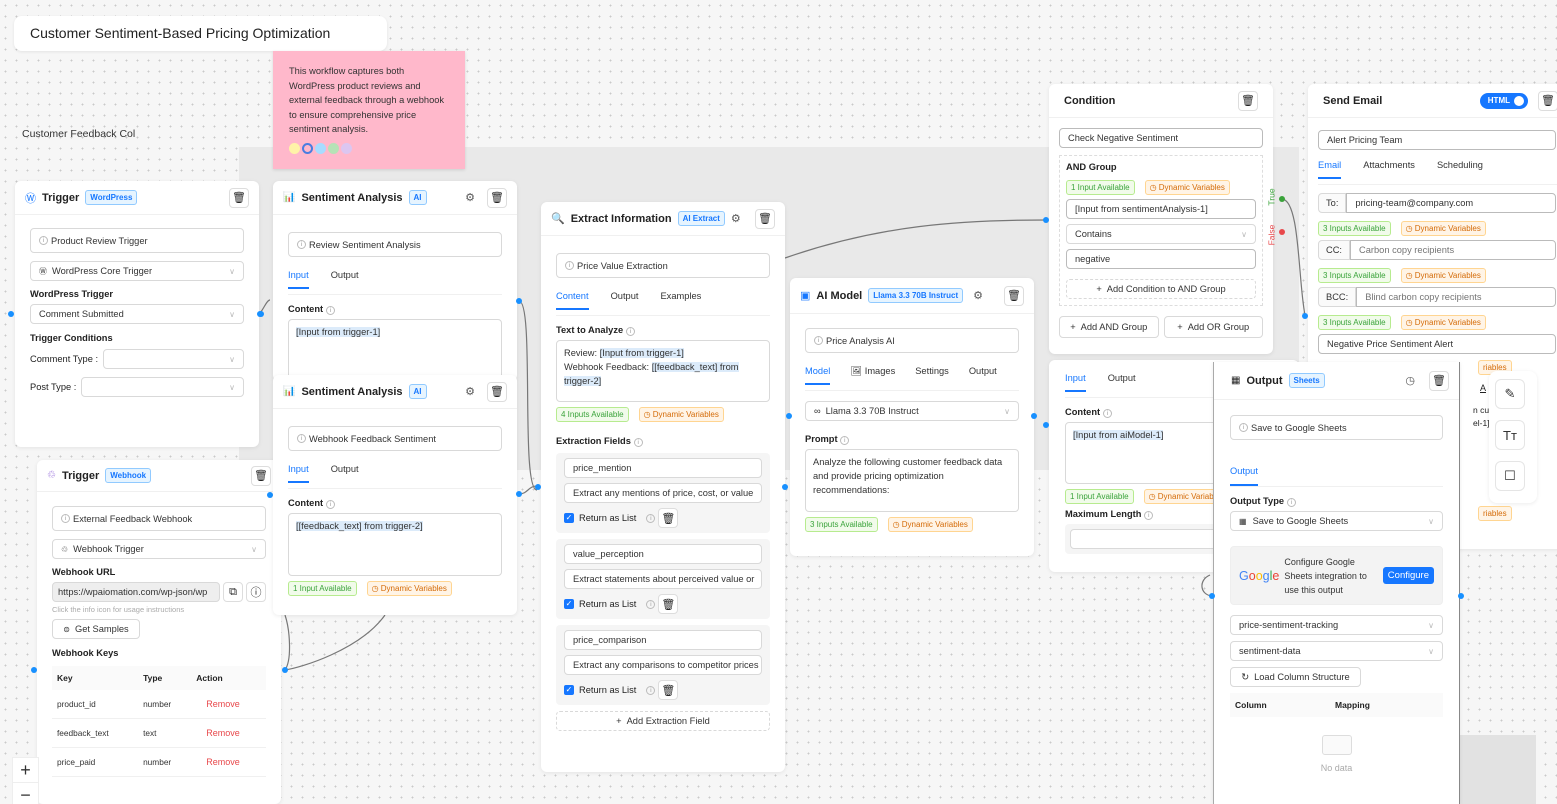  I want to click on swatch-pink, so click(307, 148).